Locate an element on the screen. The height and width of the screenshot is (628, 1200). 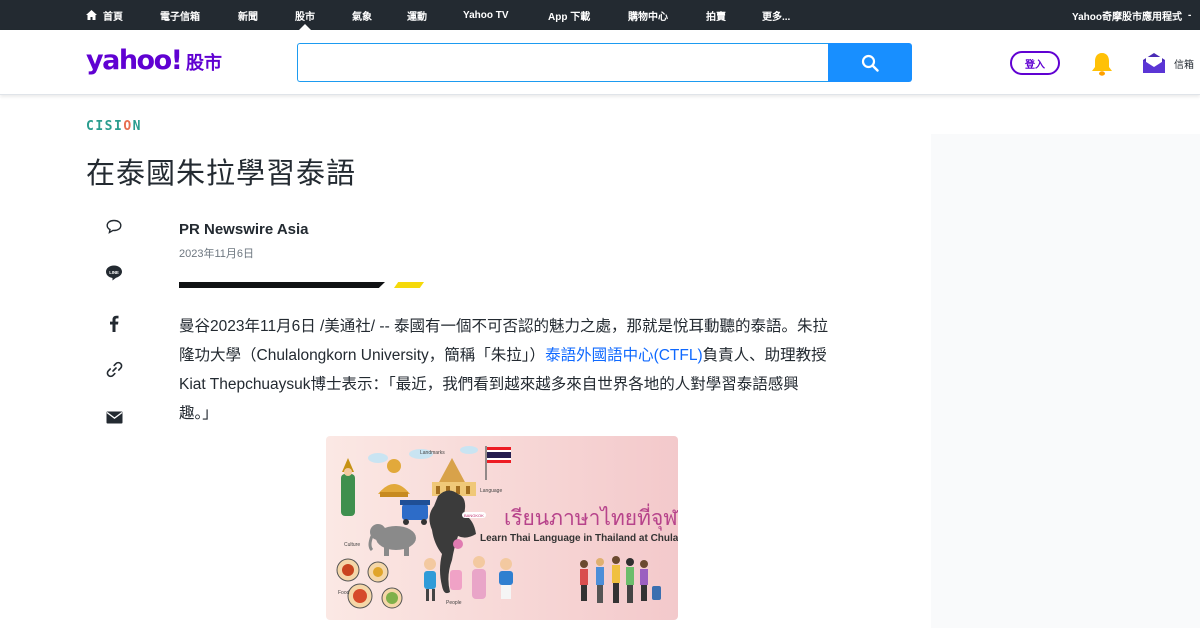
nav-item-label: 拍賣 is located at coordinates (716, 17).